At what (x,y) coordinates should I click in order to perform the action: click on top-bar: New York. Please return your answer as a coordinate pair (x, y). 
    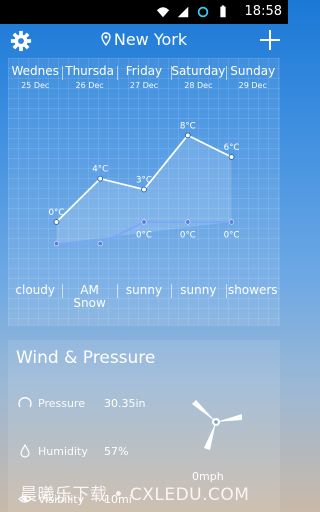
    Looking at the image, I should click on (144, 41).